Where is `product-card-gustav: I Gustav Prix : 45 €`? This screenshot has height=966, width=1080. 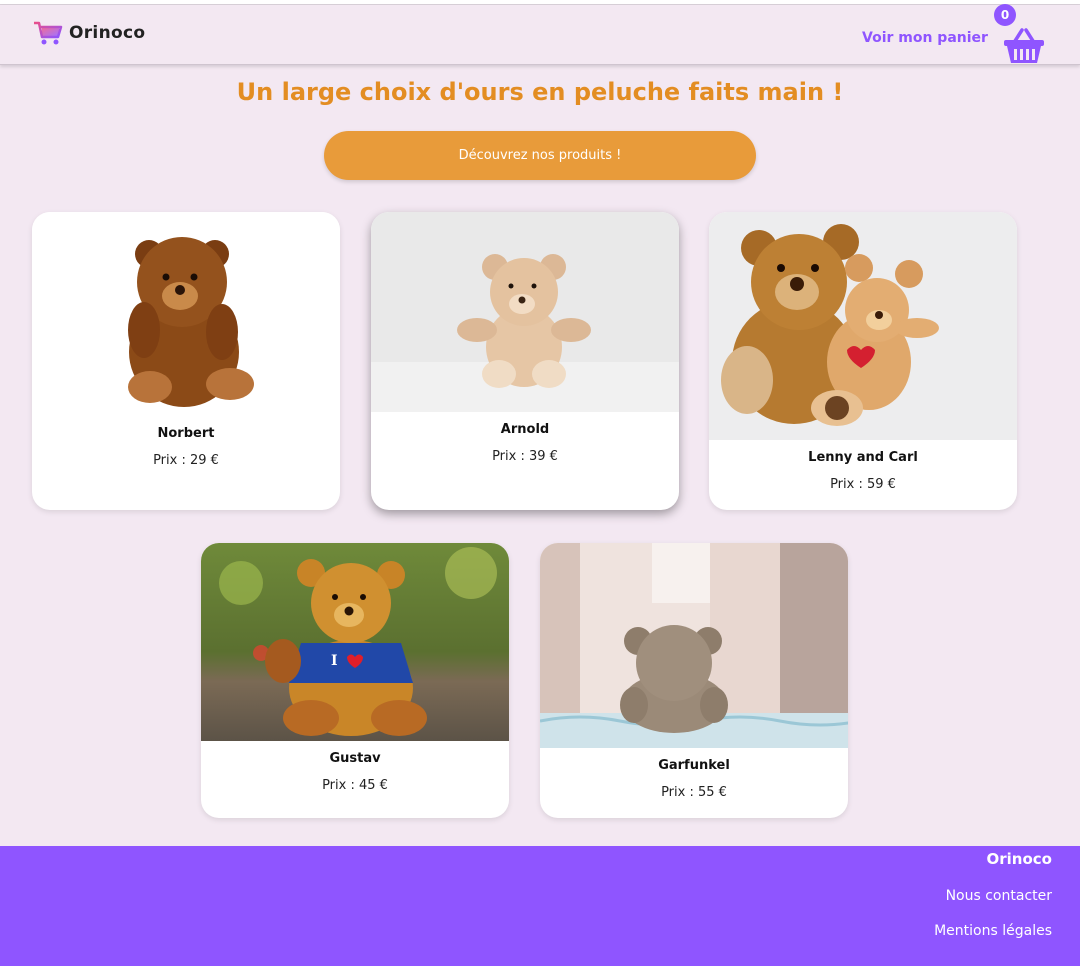 product-card-gustav: I Gustav Prix : 45 € is located at coordinates (355, 680).